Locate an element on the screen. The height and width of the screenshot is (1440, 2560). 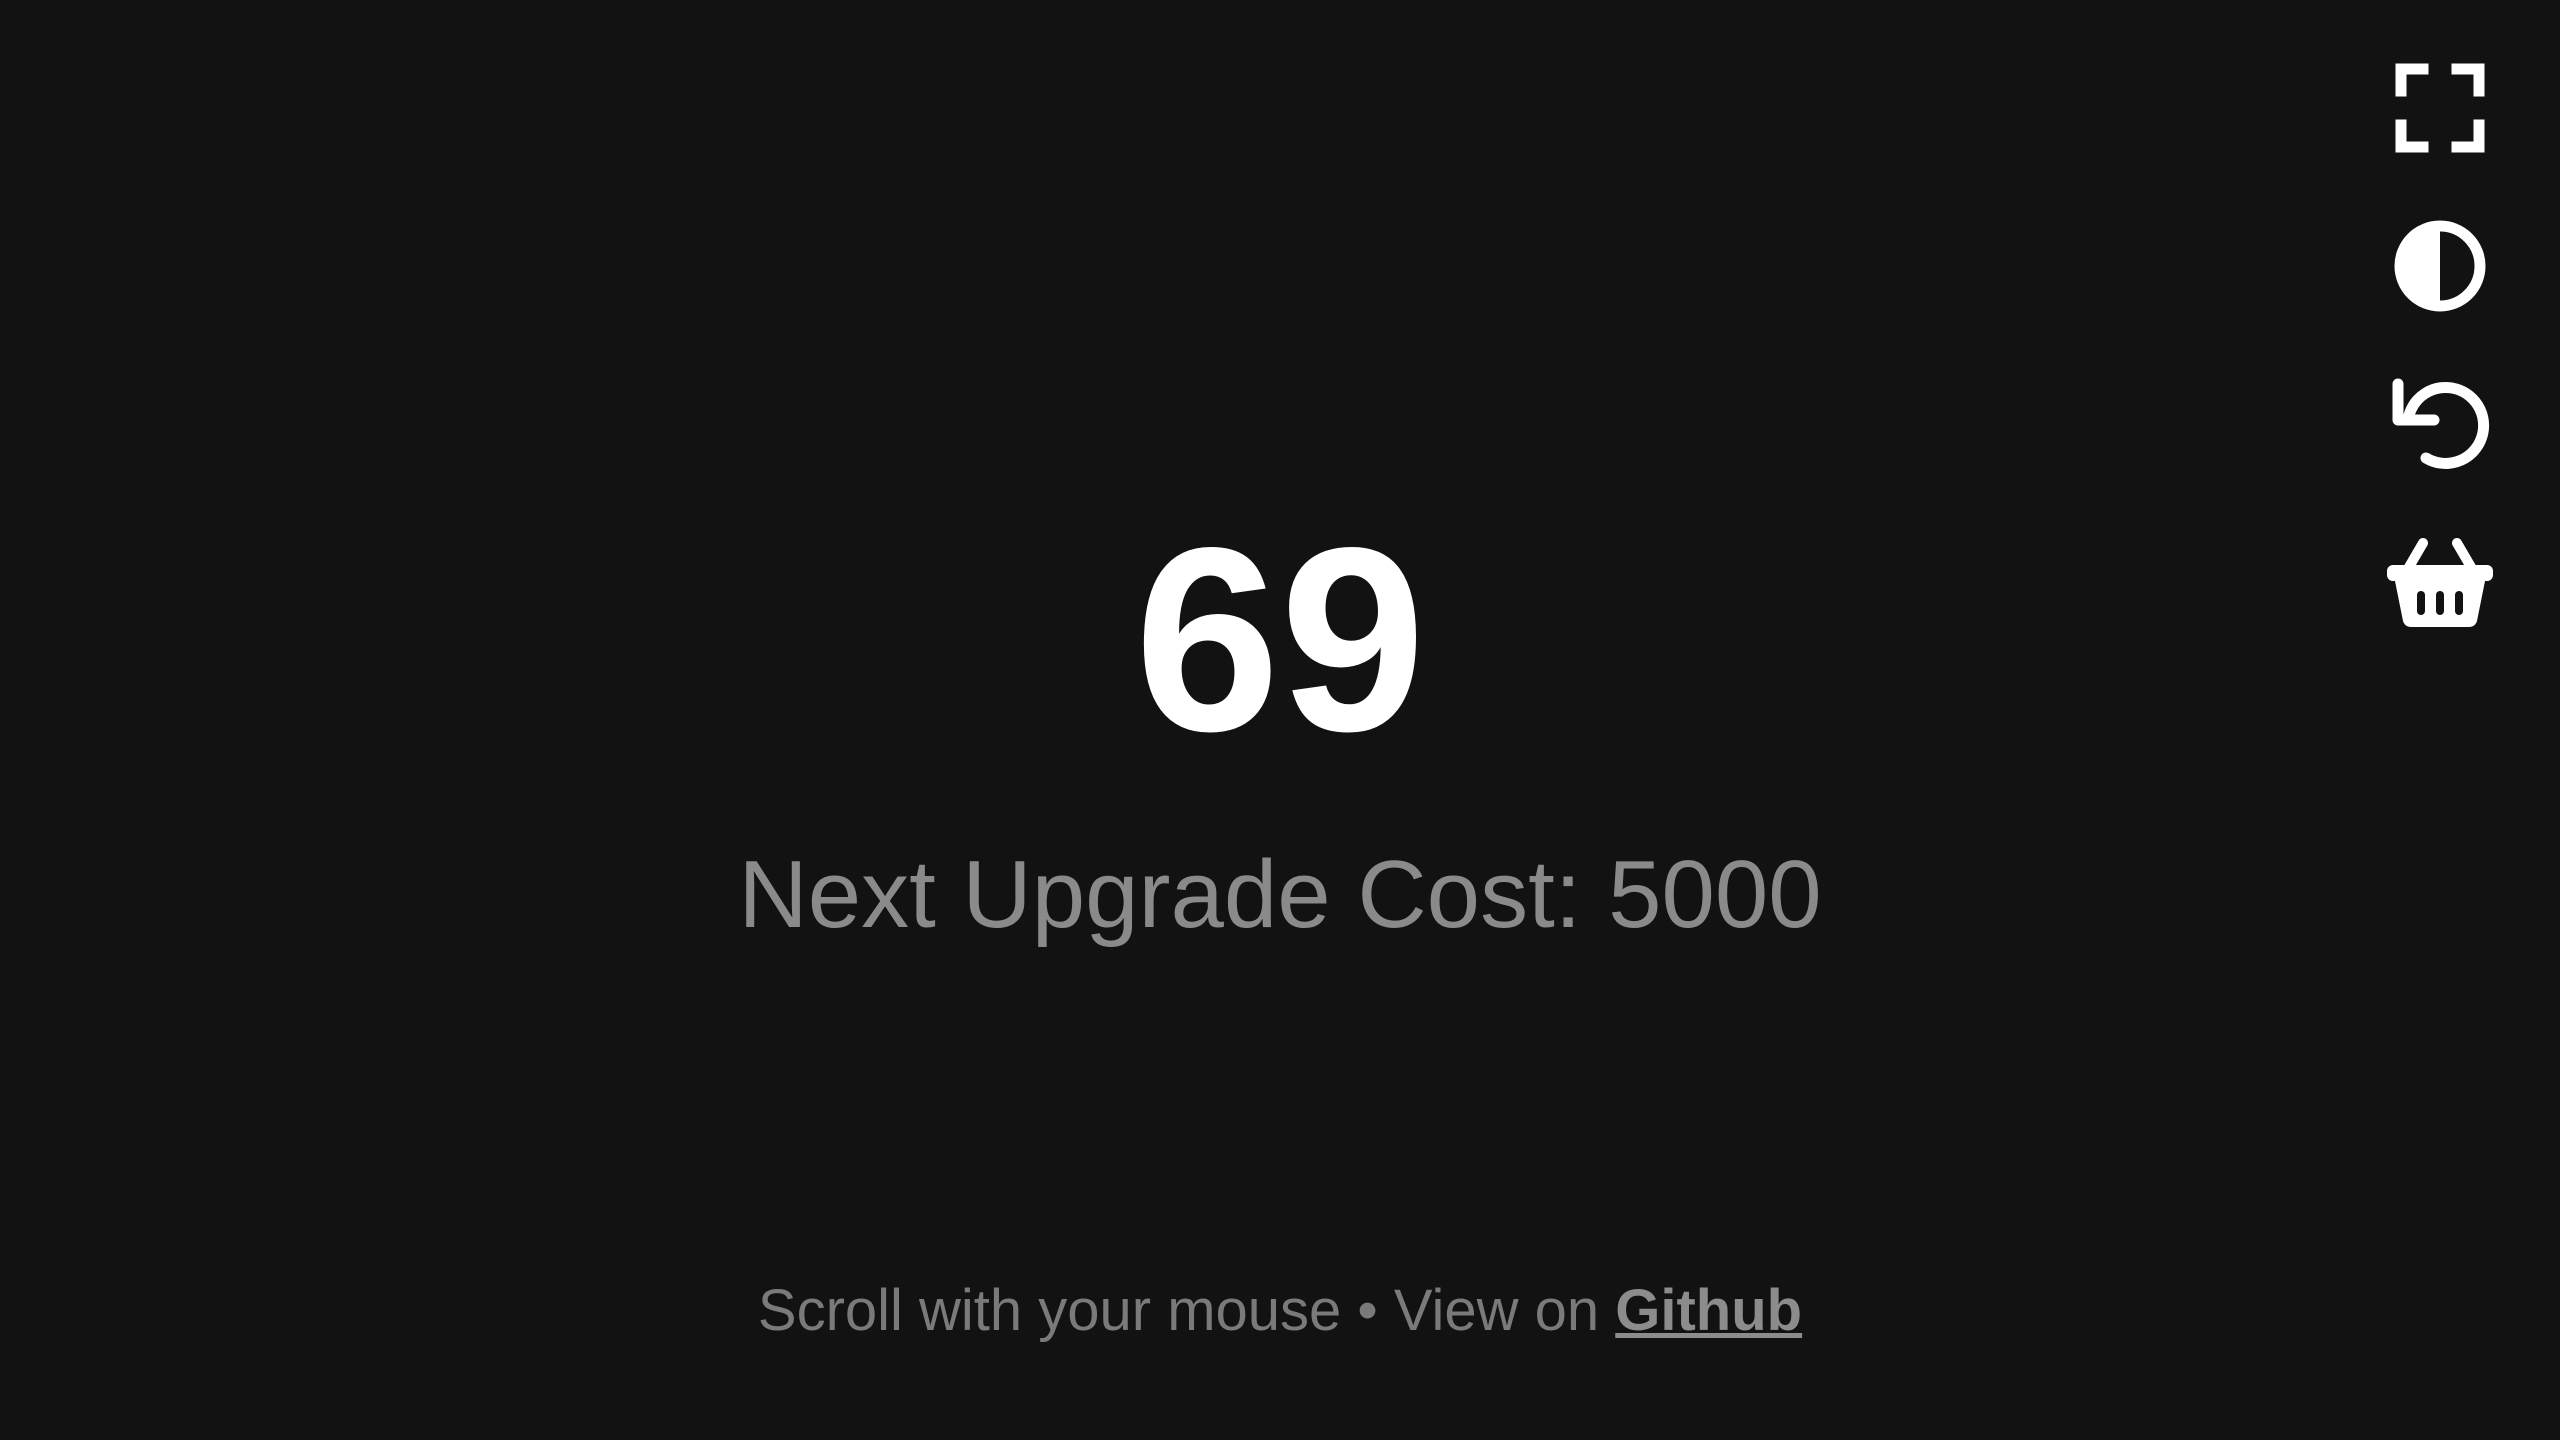
footer: Scroll with your mouse • View on Github is located at coordinates (1280, 1311).